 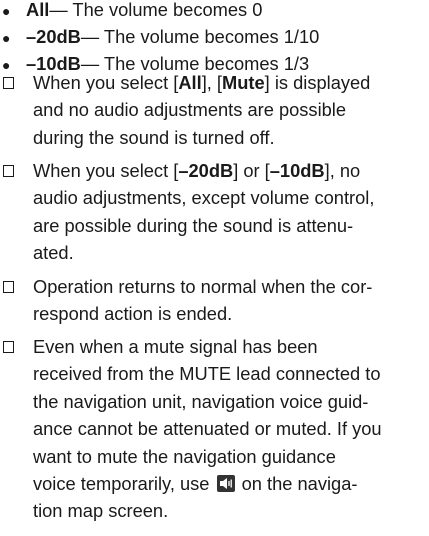 What do you see at coordinates (154, 137) in the screenshot?
I see `note-line: during the sound is turned off.` at bounding box center [154, 137].